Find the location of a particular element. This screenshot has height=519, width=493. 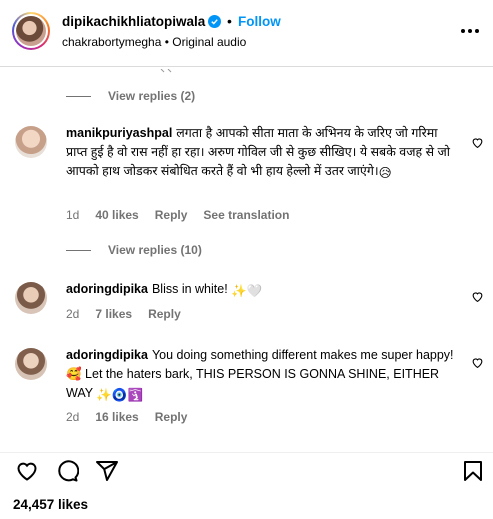

comment-time: 1d is located at coordinates (73, 215).